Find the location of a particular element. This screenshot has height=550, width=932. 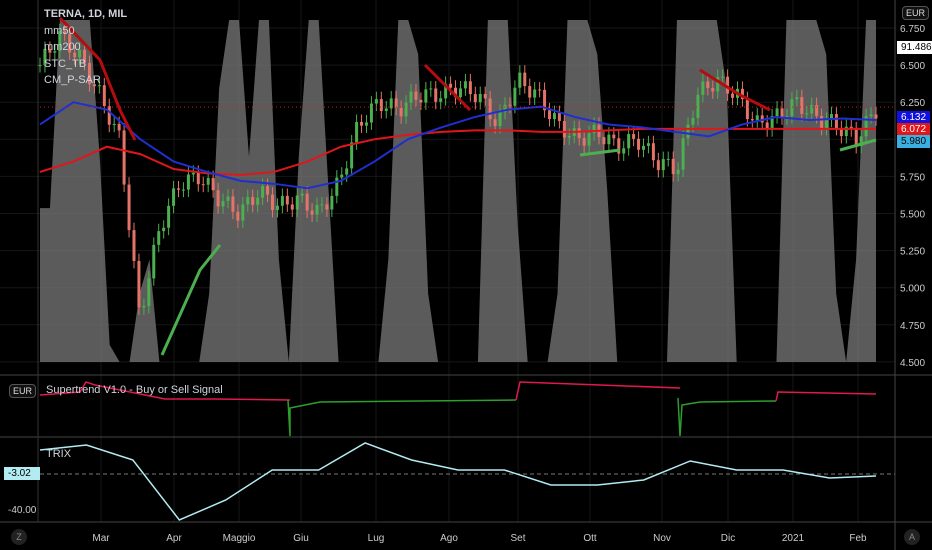

supertrend-title: Supertrend V1.0 - Buy or Sell Signal is located at coordinates (134, 390).